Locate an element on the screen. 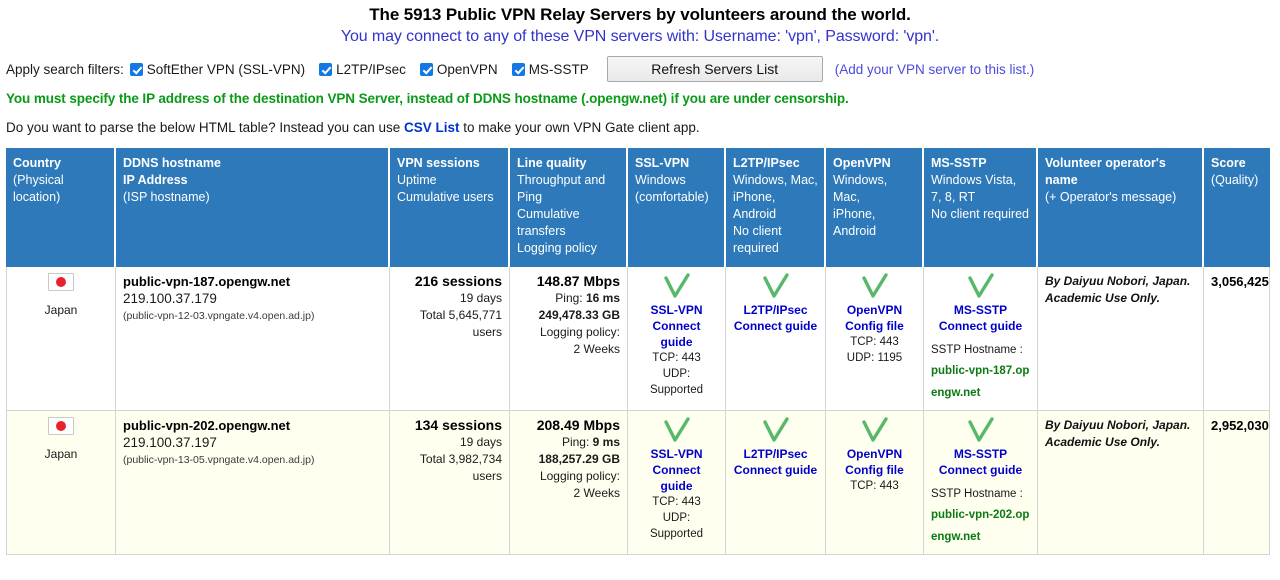  column-header-l2tp-os2: iPhone, Android is located at coordinates (755, 205).